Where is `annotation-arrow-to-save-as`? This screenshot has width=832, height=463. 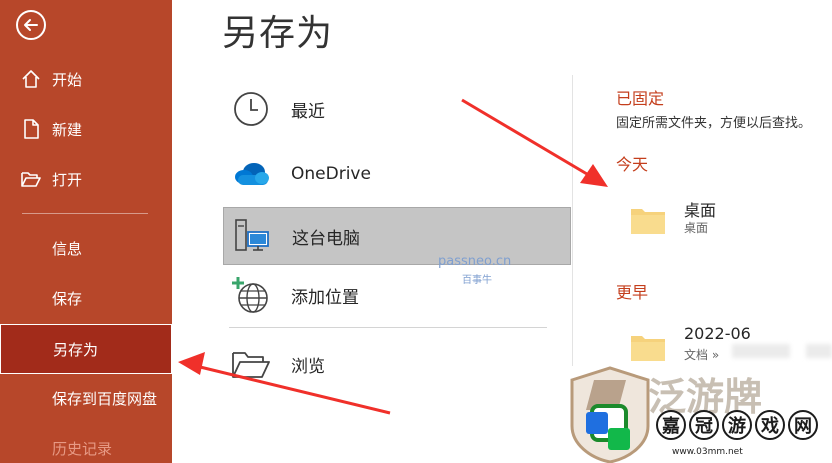 annotation-arrow-to-save-as is located at coordinates (284, 383).